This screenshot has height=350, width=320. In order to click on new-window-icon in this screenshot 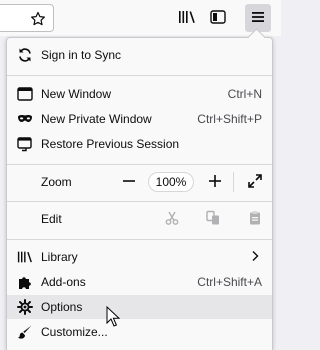, I will do `click(25, 94)`.